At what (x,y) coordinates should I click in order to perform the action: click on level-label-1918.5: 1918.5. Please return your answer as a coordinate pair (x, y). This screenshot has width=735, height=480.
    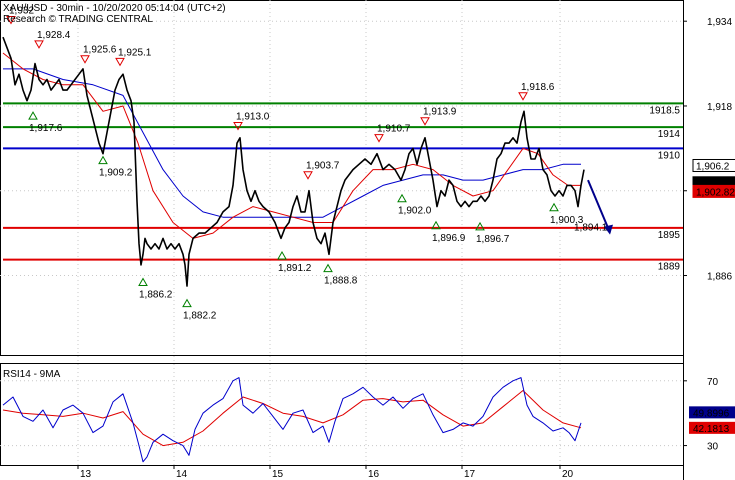
    Looking at the image, I should click on (664, 110).